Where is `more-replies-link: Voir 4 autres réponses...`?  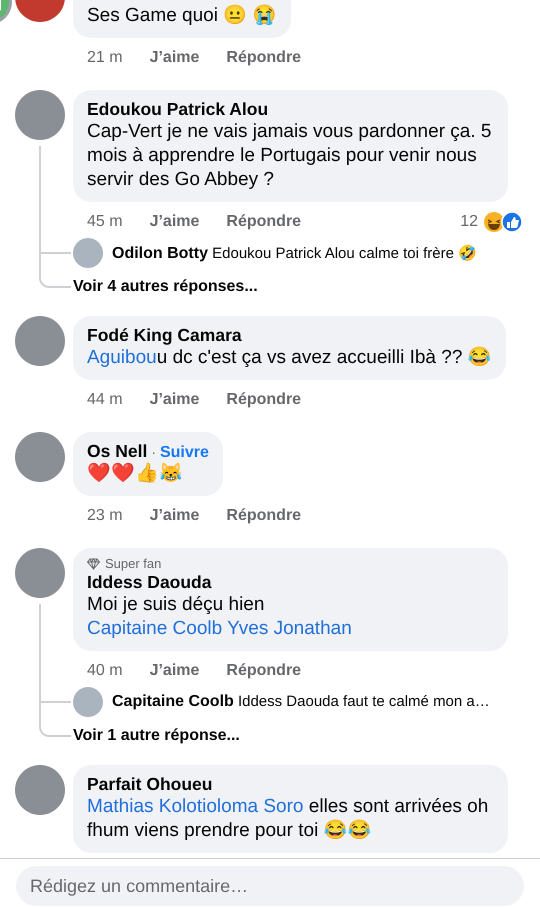 more-replies-link: Voir 4 autres réponses... is located at coordinates (165, 287).